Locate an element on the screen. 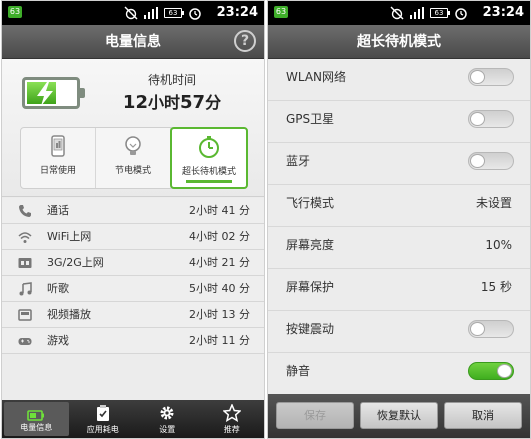 The width and height of the screenshot is (531, 439). gps-toggle is located at coordinates (491, 119).